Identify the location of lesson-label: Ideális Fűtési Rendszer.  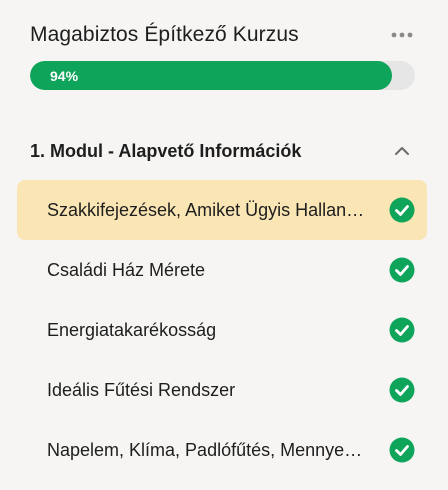
(141, 389).